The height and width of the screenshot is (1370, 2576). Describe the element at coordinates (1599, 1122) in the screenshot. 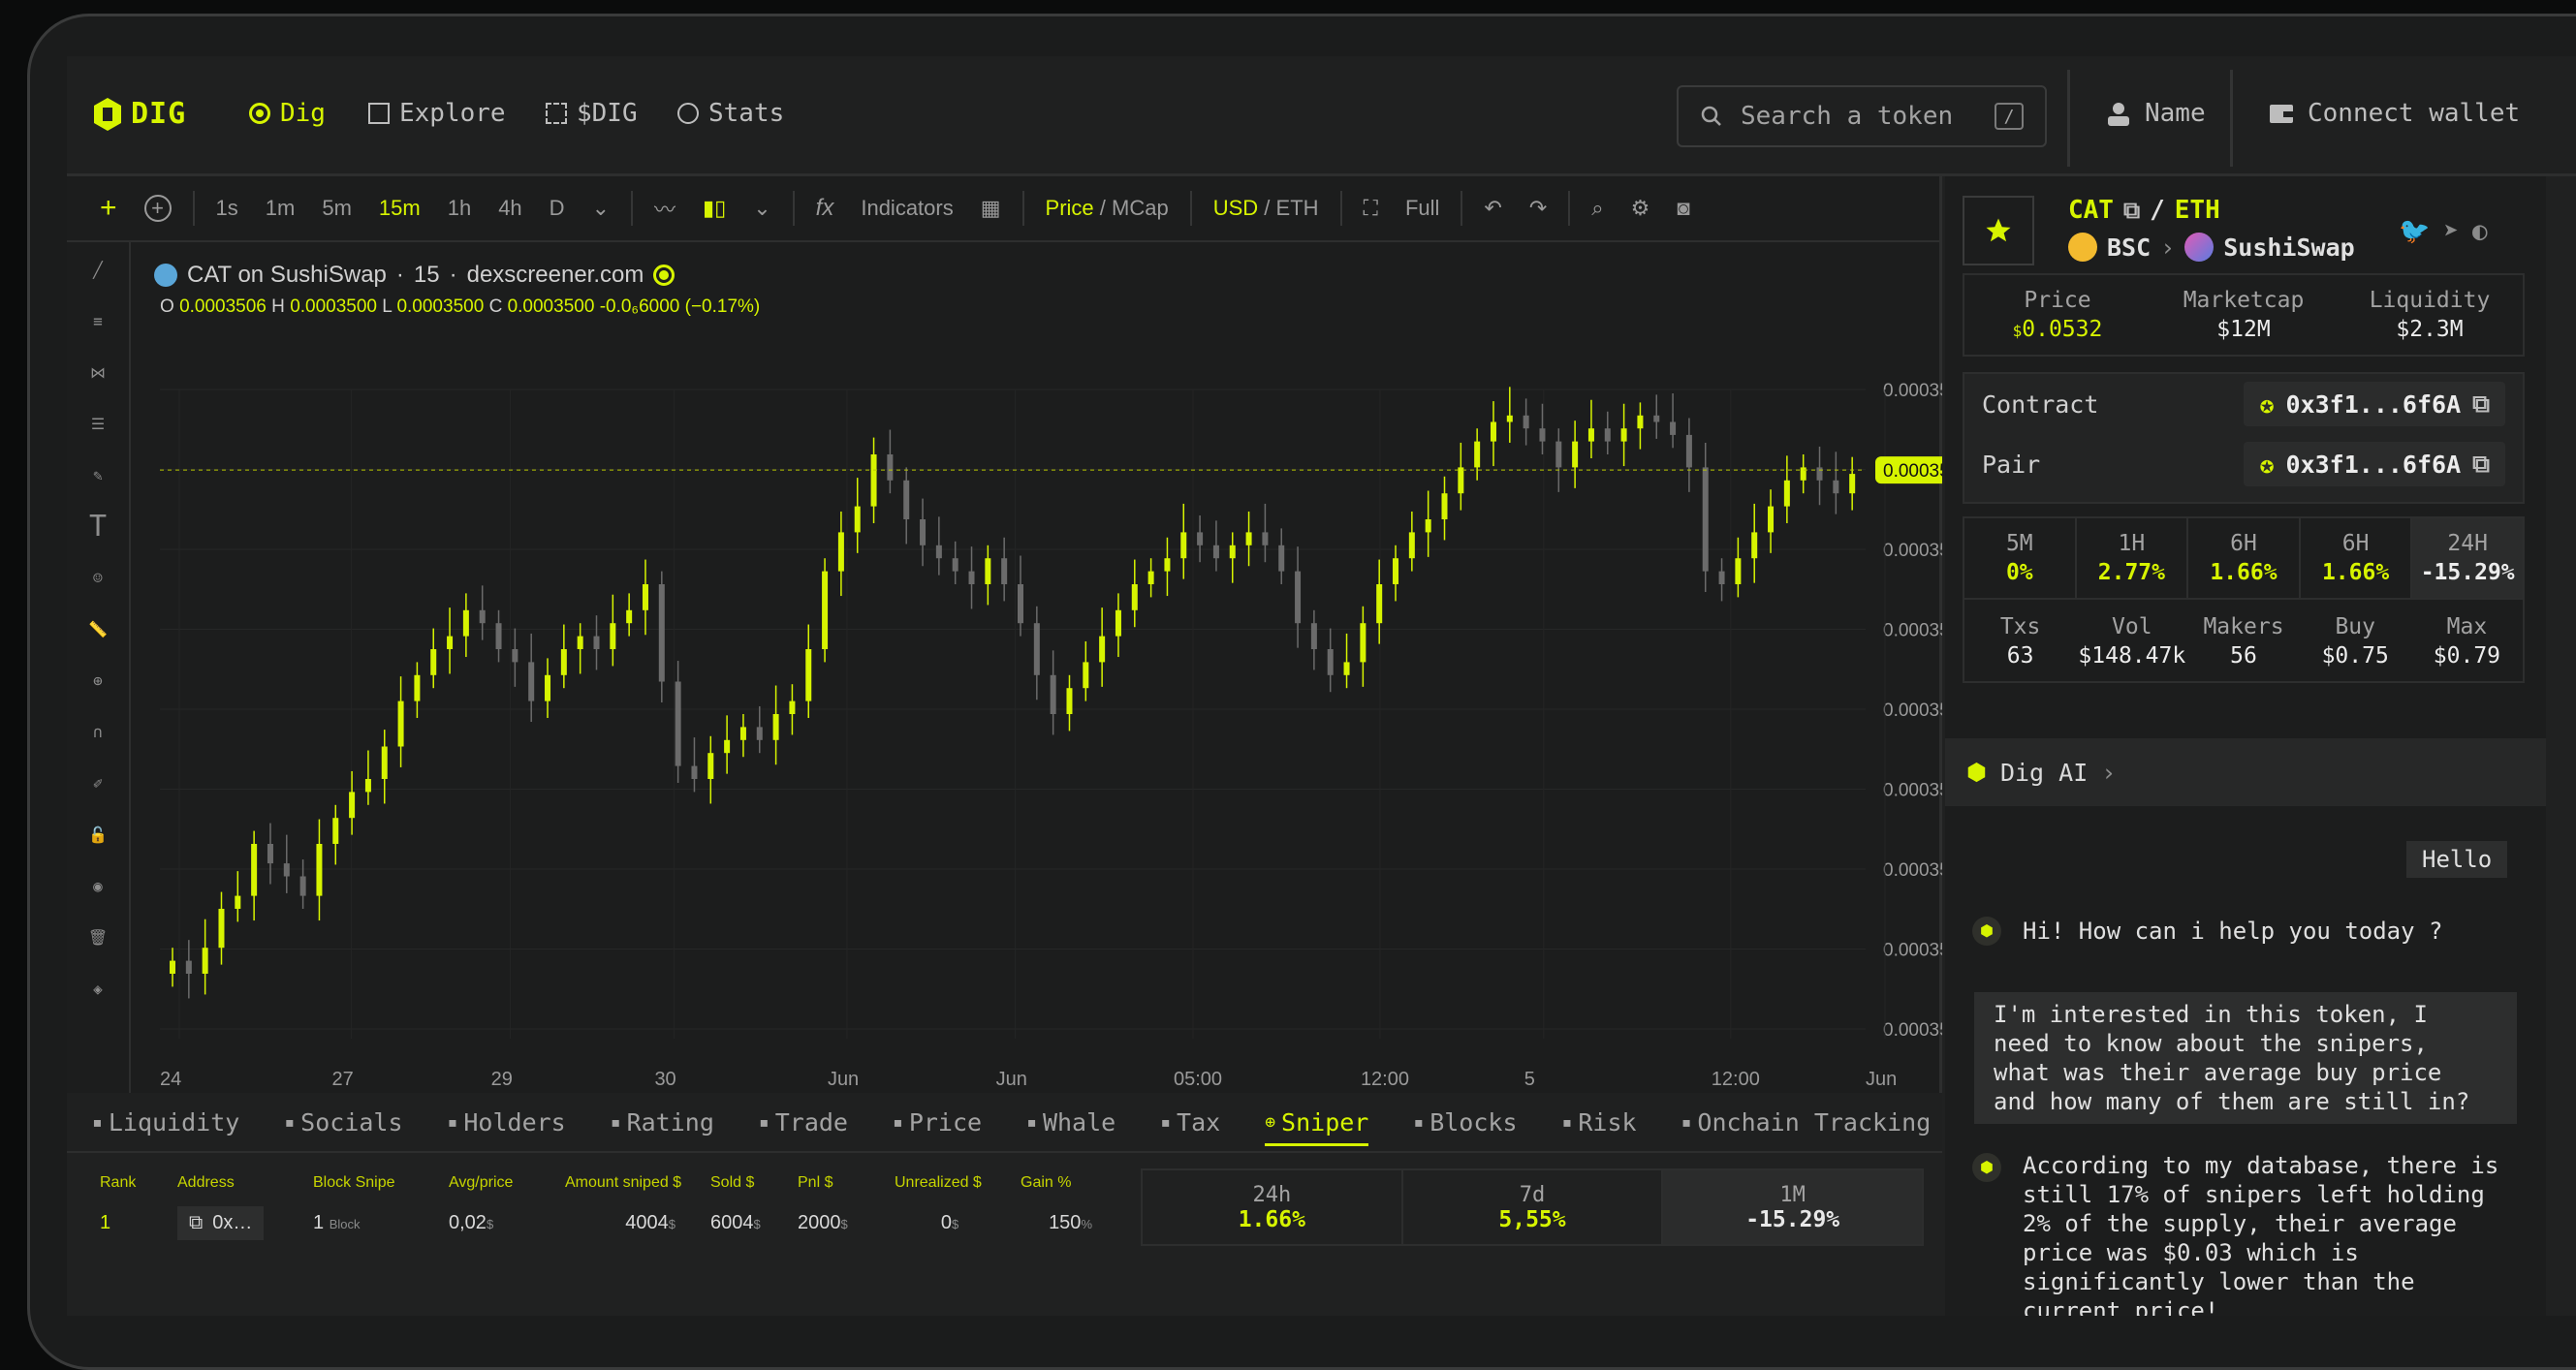

I see `tab-risk: ▪ Risk` at that location.